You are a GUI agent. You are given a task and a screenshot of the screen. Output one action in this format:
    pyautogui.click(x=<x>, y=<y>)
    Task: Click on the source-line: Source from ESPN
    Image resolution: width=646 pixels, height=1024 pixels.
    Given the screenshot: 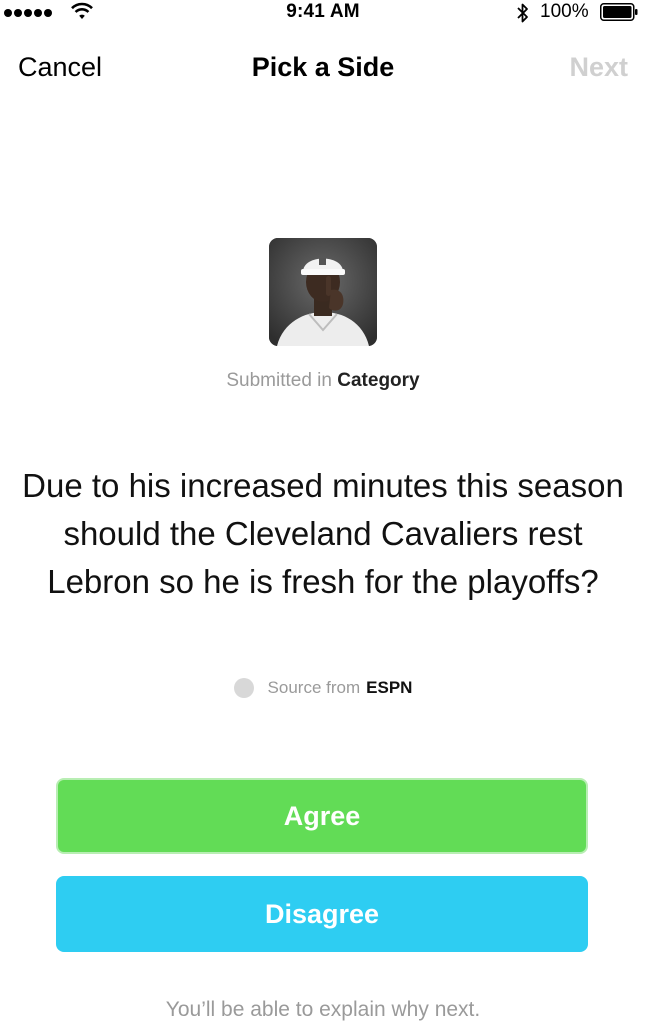 What is the action you would take?
    pyautogui.click(x=323, y=688)
    